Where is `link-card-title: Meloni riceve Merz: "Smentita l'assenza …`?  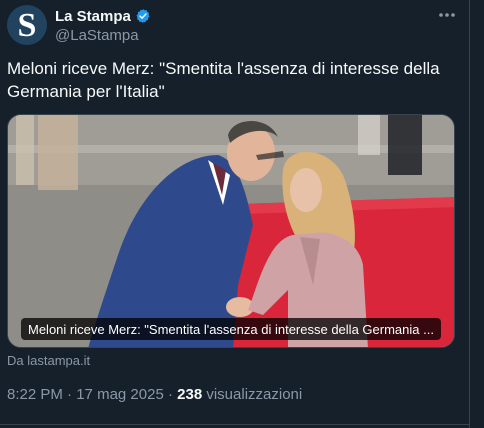
link-card-title: Meloni riceve Merz: "Smentita l'assenza … is located at coordinates (231, 329).